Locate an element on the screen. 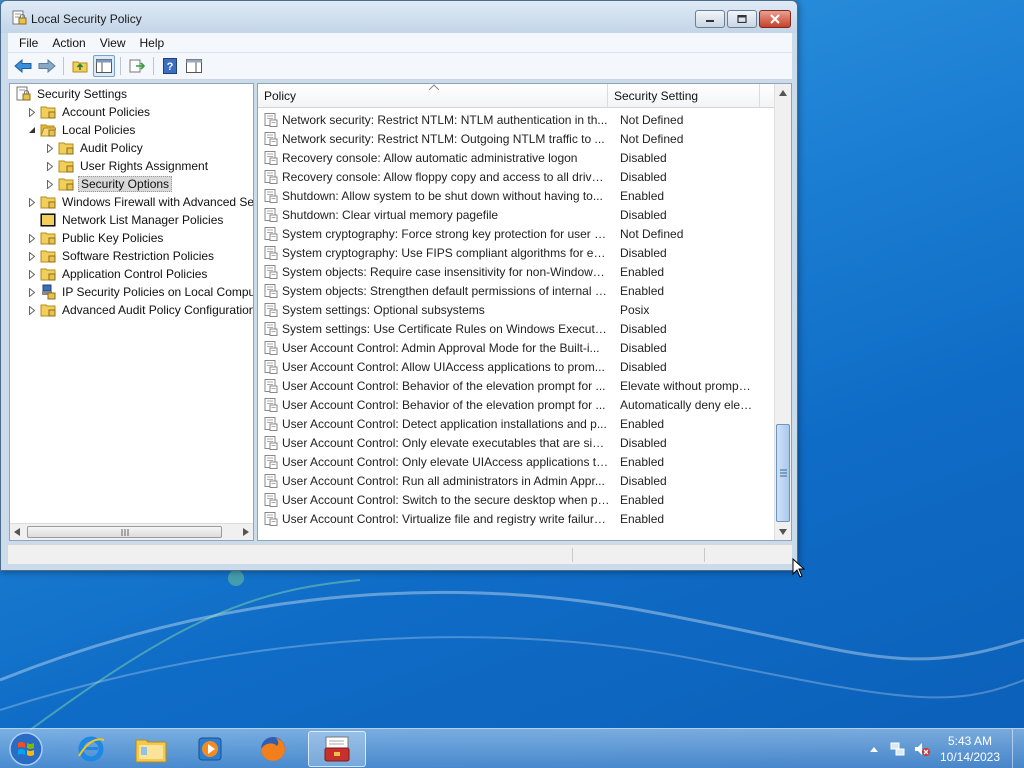  start-button is located at coordinates (26, 749).